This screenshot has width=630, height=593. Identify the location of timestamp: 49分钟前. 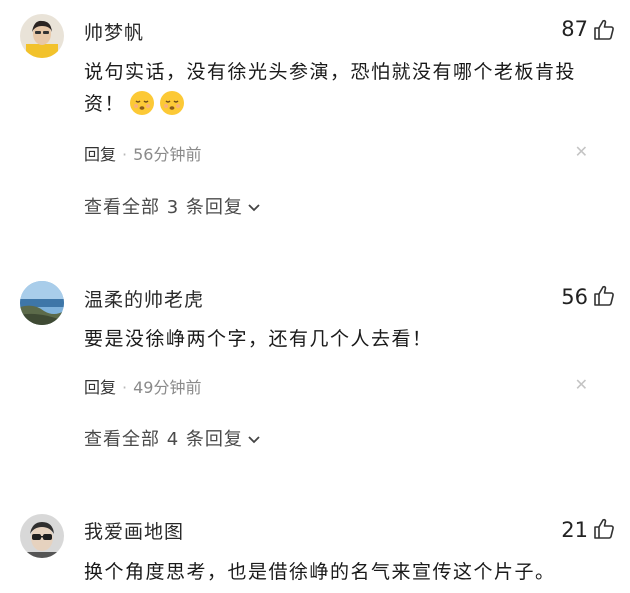
(167, 387).